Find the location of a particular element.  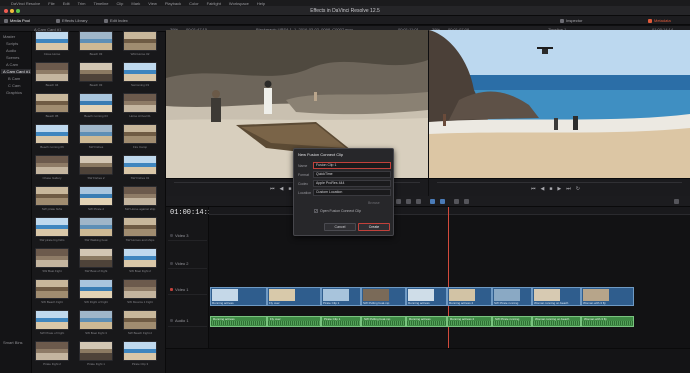

marker-icon is located at coordinates (466, 201).